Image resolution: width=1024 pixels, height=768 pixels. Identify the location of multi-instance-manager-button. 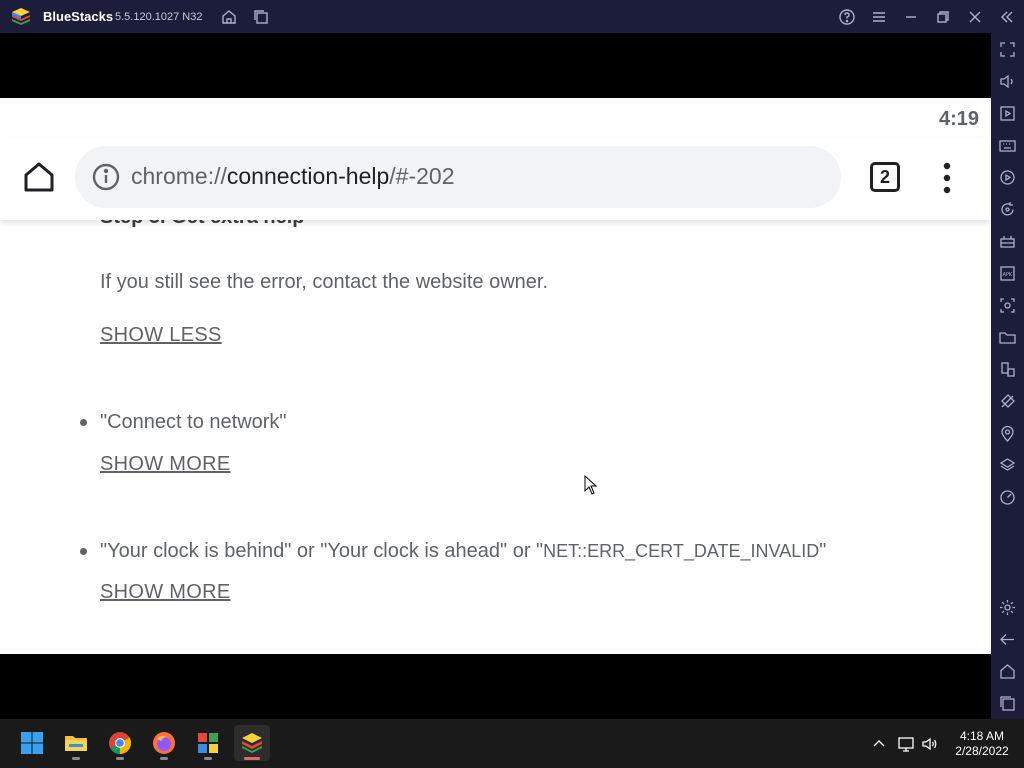
(208, 743).